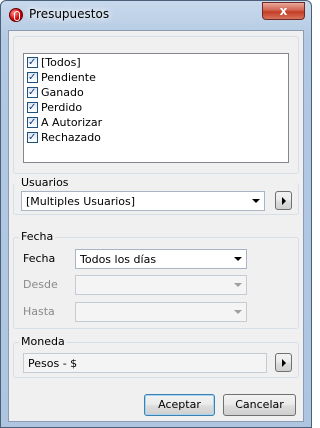  Describe the element at coordinates (32, 92) in the screenshot. I see `checkbox-ganado` at that location.